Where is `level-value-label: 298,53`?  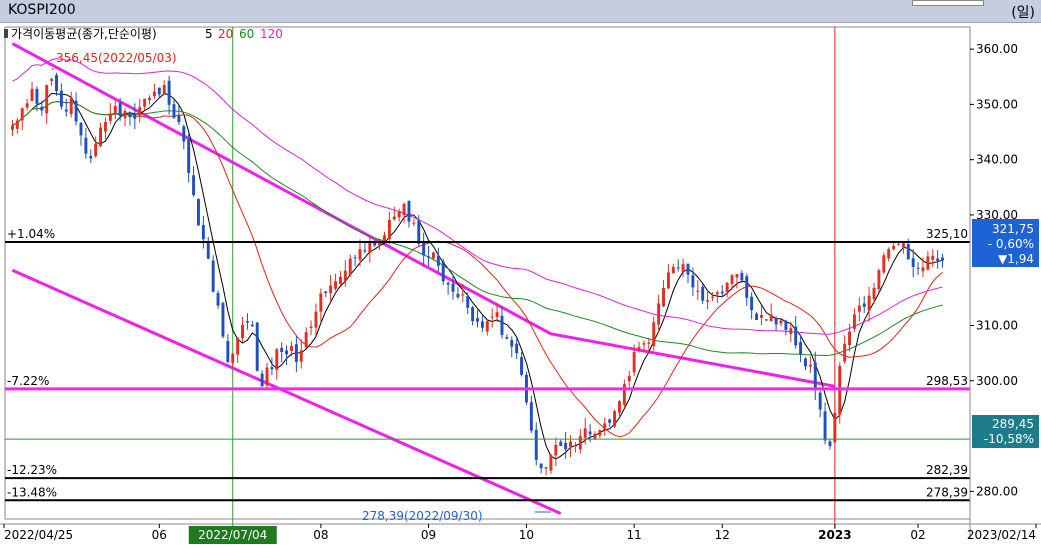
level-value-label: 298,53 is located at coordinates (947, 381).